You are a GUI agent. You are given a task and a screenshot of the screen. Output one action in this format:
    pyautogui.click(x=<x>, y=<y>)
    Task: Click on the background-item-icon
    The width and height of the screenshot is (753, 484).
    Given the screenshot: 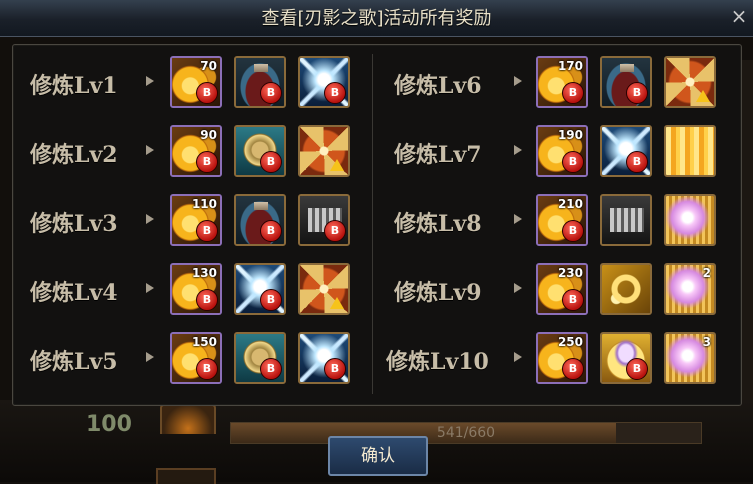 What is the action you would take?
    pyautogui.click(x=188, y=419)
    